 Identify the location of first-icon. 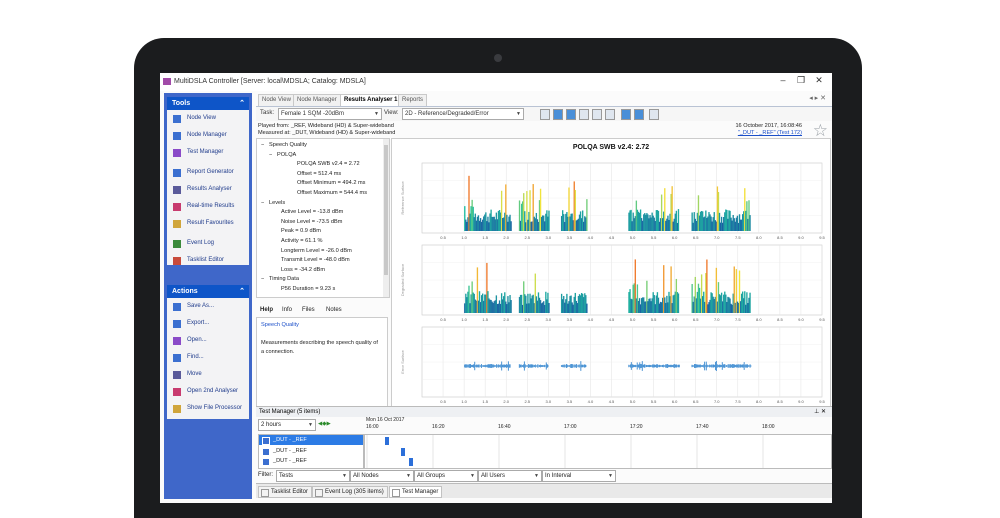
(545, 114).